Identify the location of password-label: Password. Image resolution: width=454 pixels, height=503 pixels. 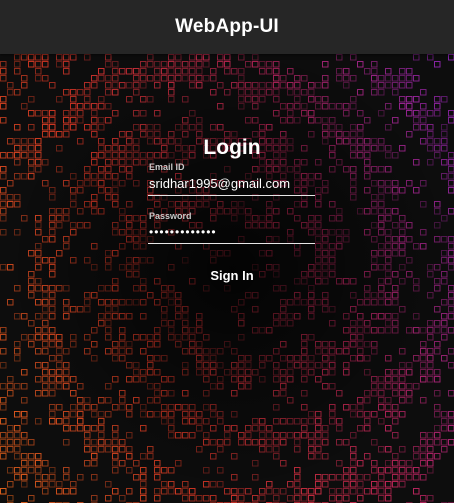
(170, 216).